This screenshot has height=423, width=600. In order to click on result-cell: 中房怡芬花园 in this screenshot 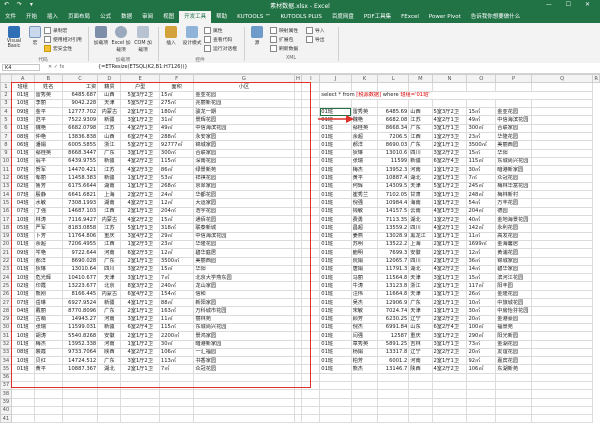, I will do `click(513, 311)`.